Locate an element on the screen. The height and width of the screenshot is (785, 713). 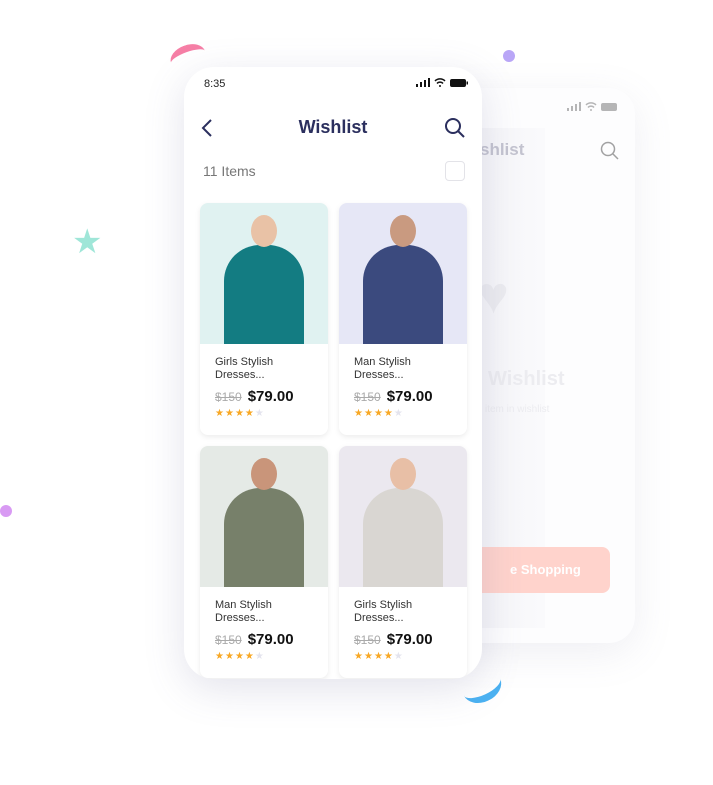
page-title: Wishlist is located at coordinates (333, 127).